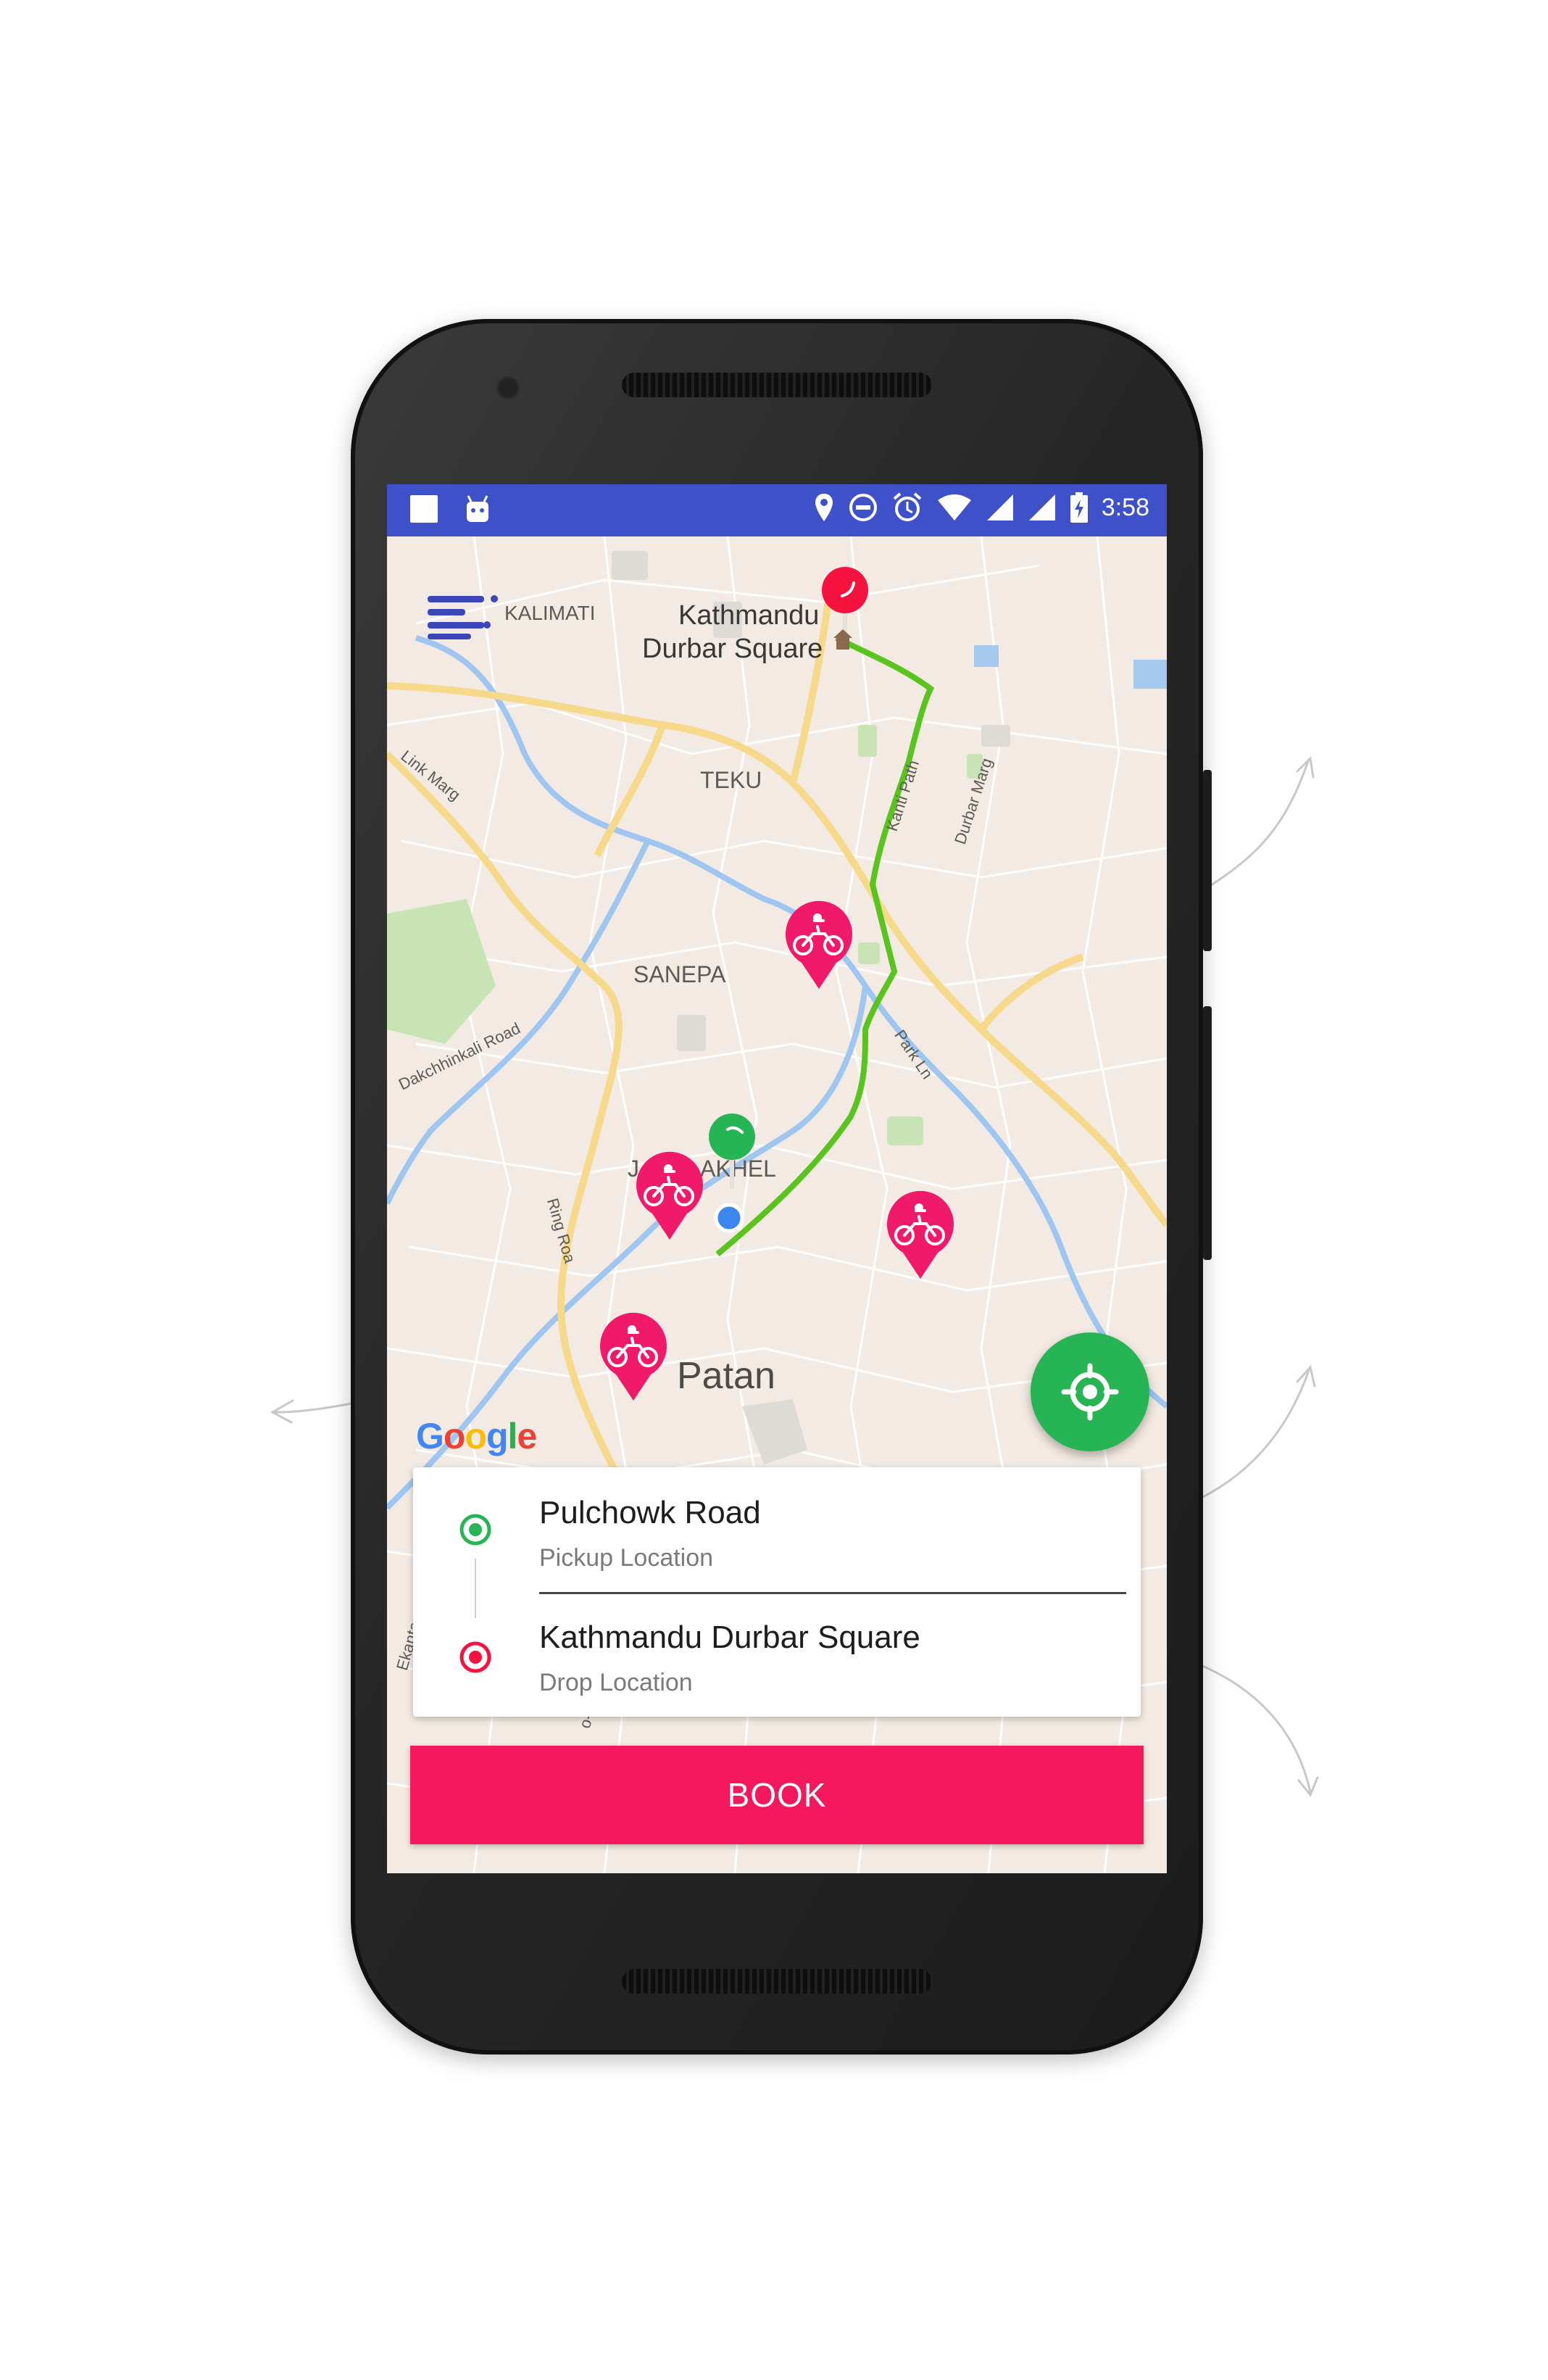 The width and height of the screenshot is (1548, 2380). I want to click on book-button: BOOK, so click(777, 1795).